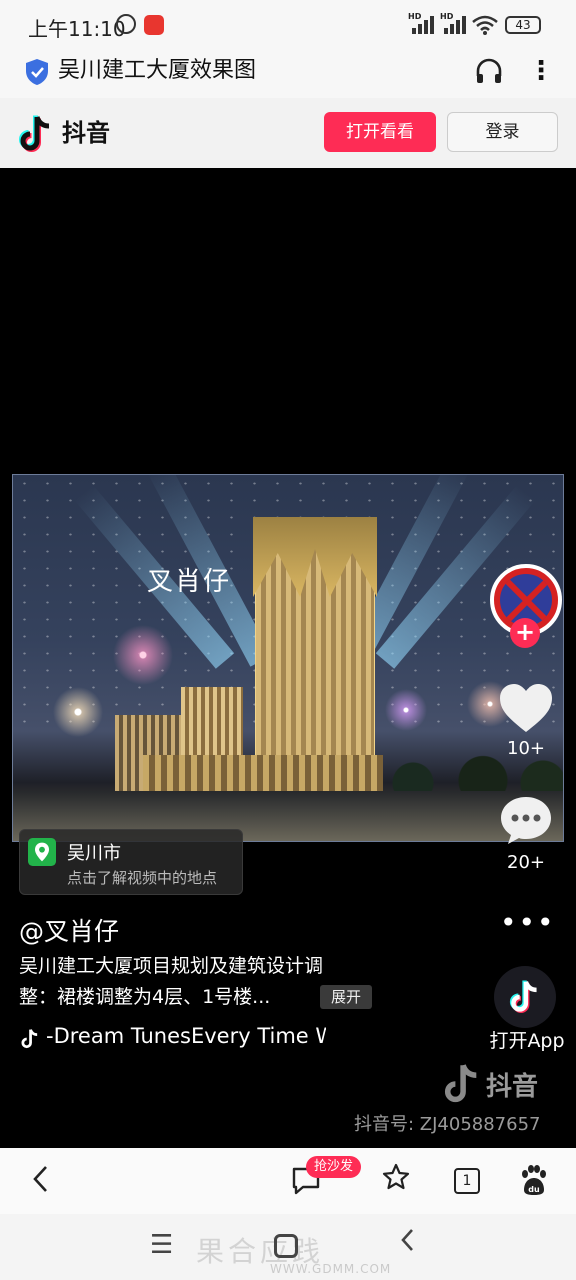  What do you see at coordinates (161, 1245) in the screenshot?
I see `menu-icon: ☰` at bounding box center [161, 1245].